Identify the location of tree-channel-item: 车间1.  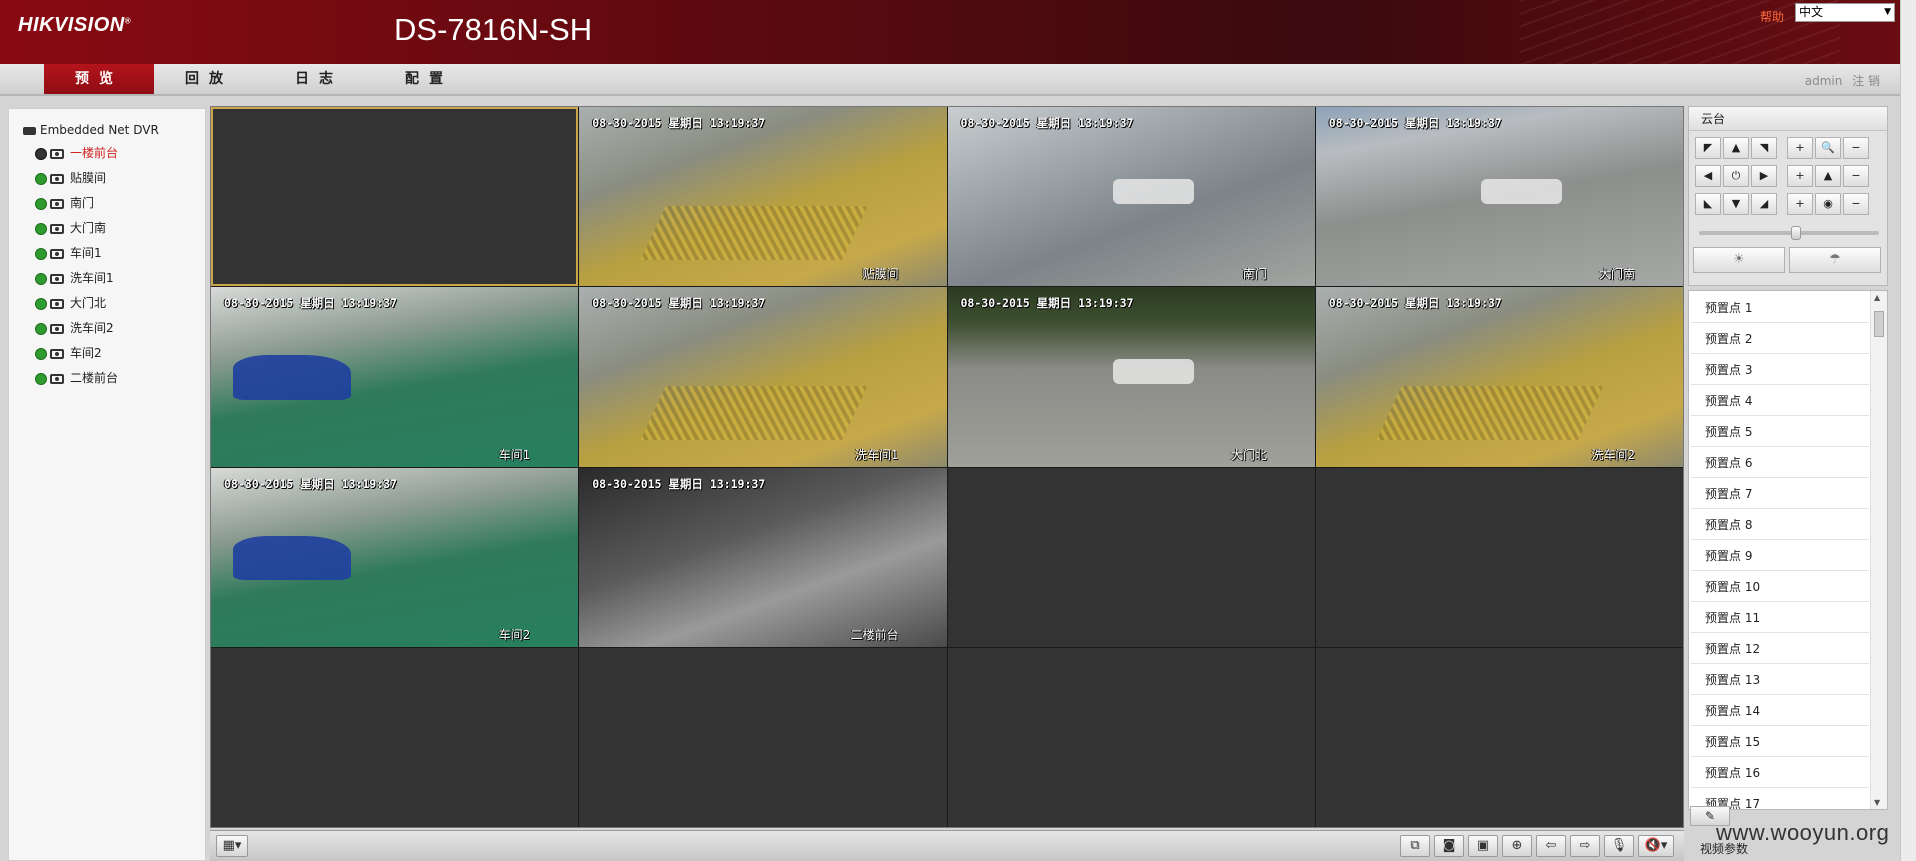
(68, 253).